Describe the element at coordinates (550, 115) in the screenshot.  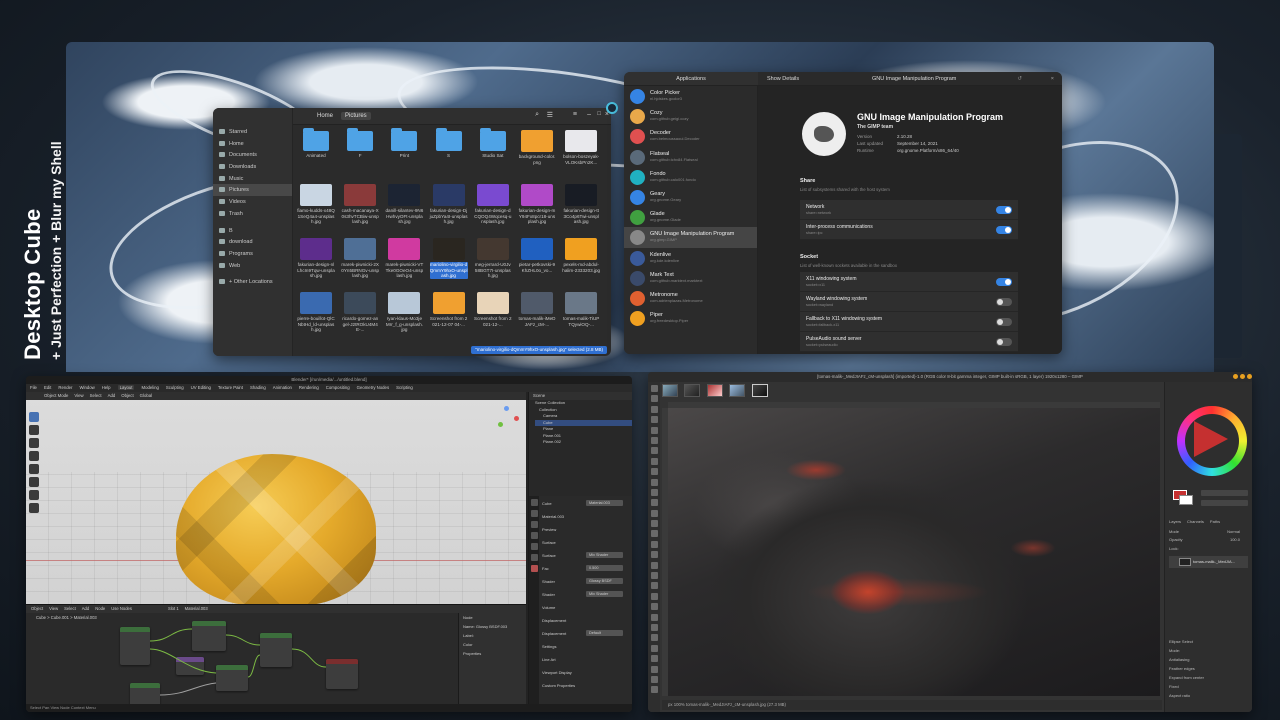
I see `view-options-icon: ☰` at that location.